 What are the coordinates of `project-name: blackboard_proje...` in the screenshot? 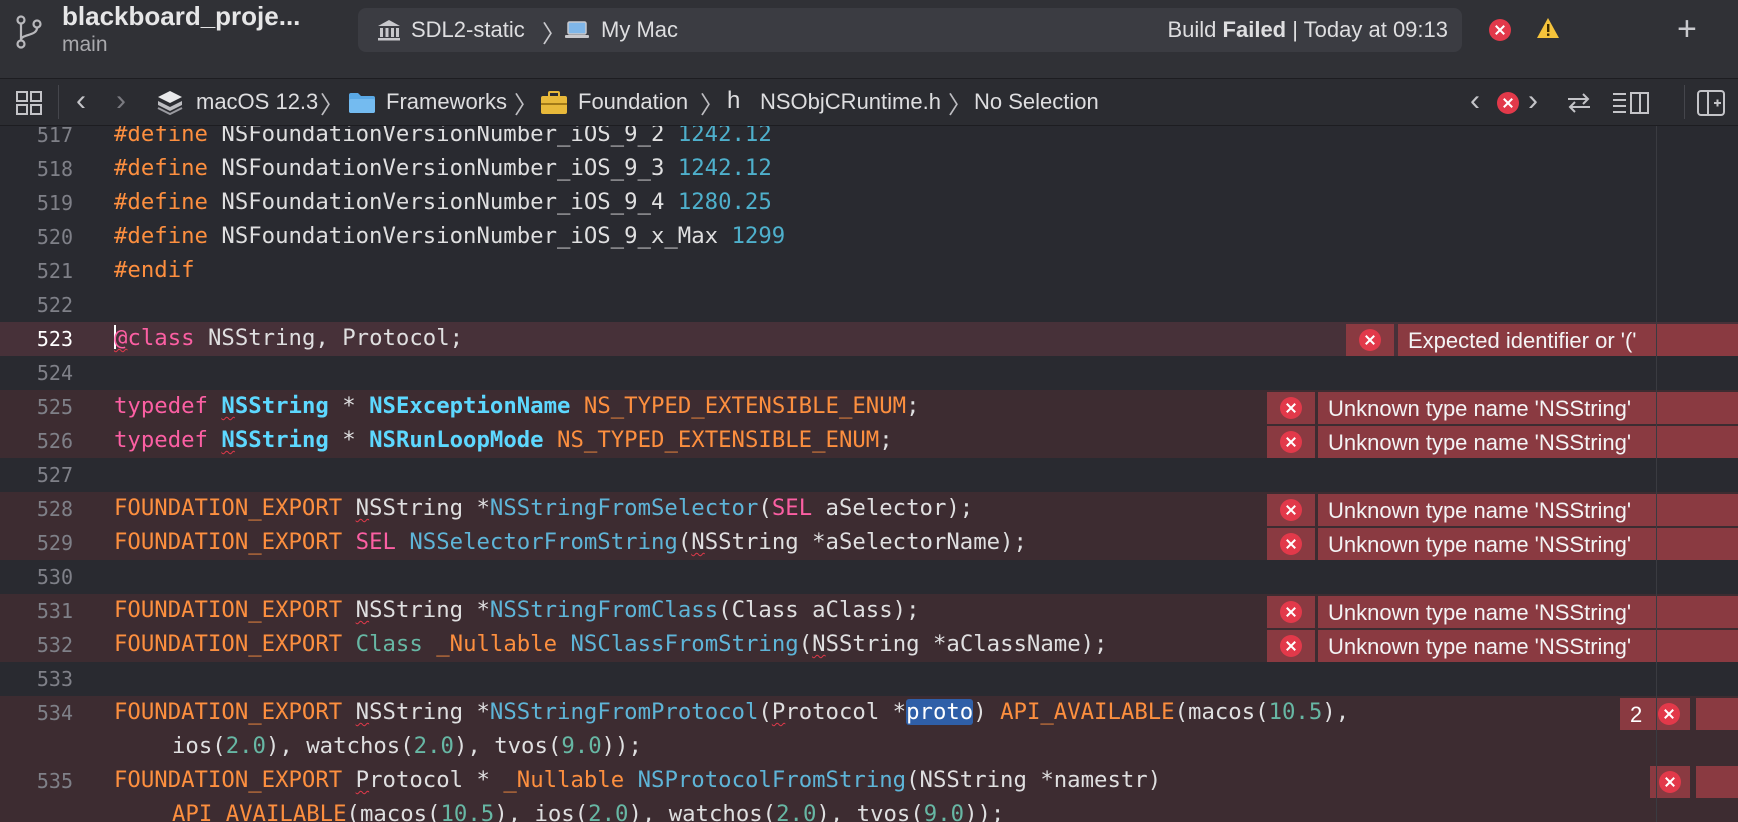 It's located at (181, 16).